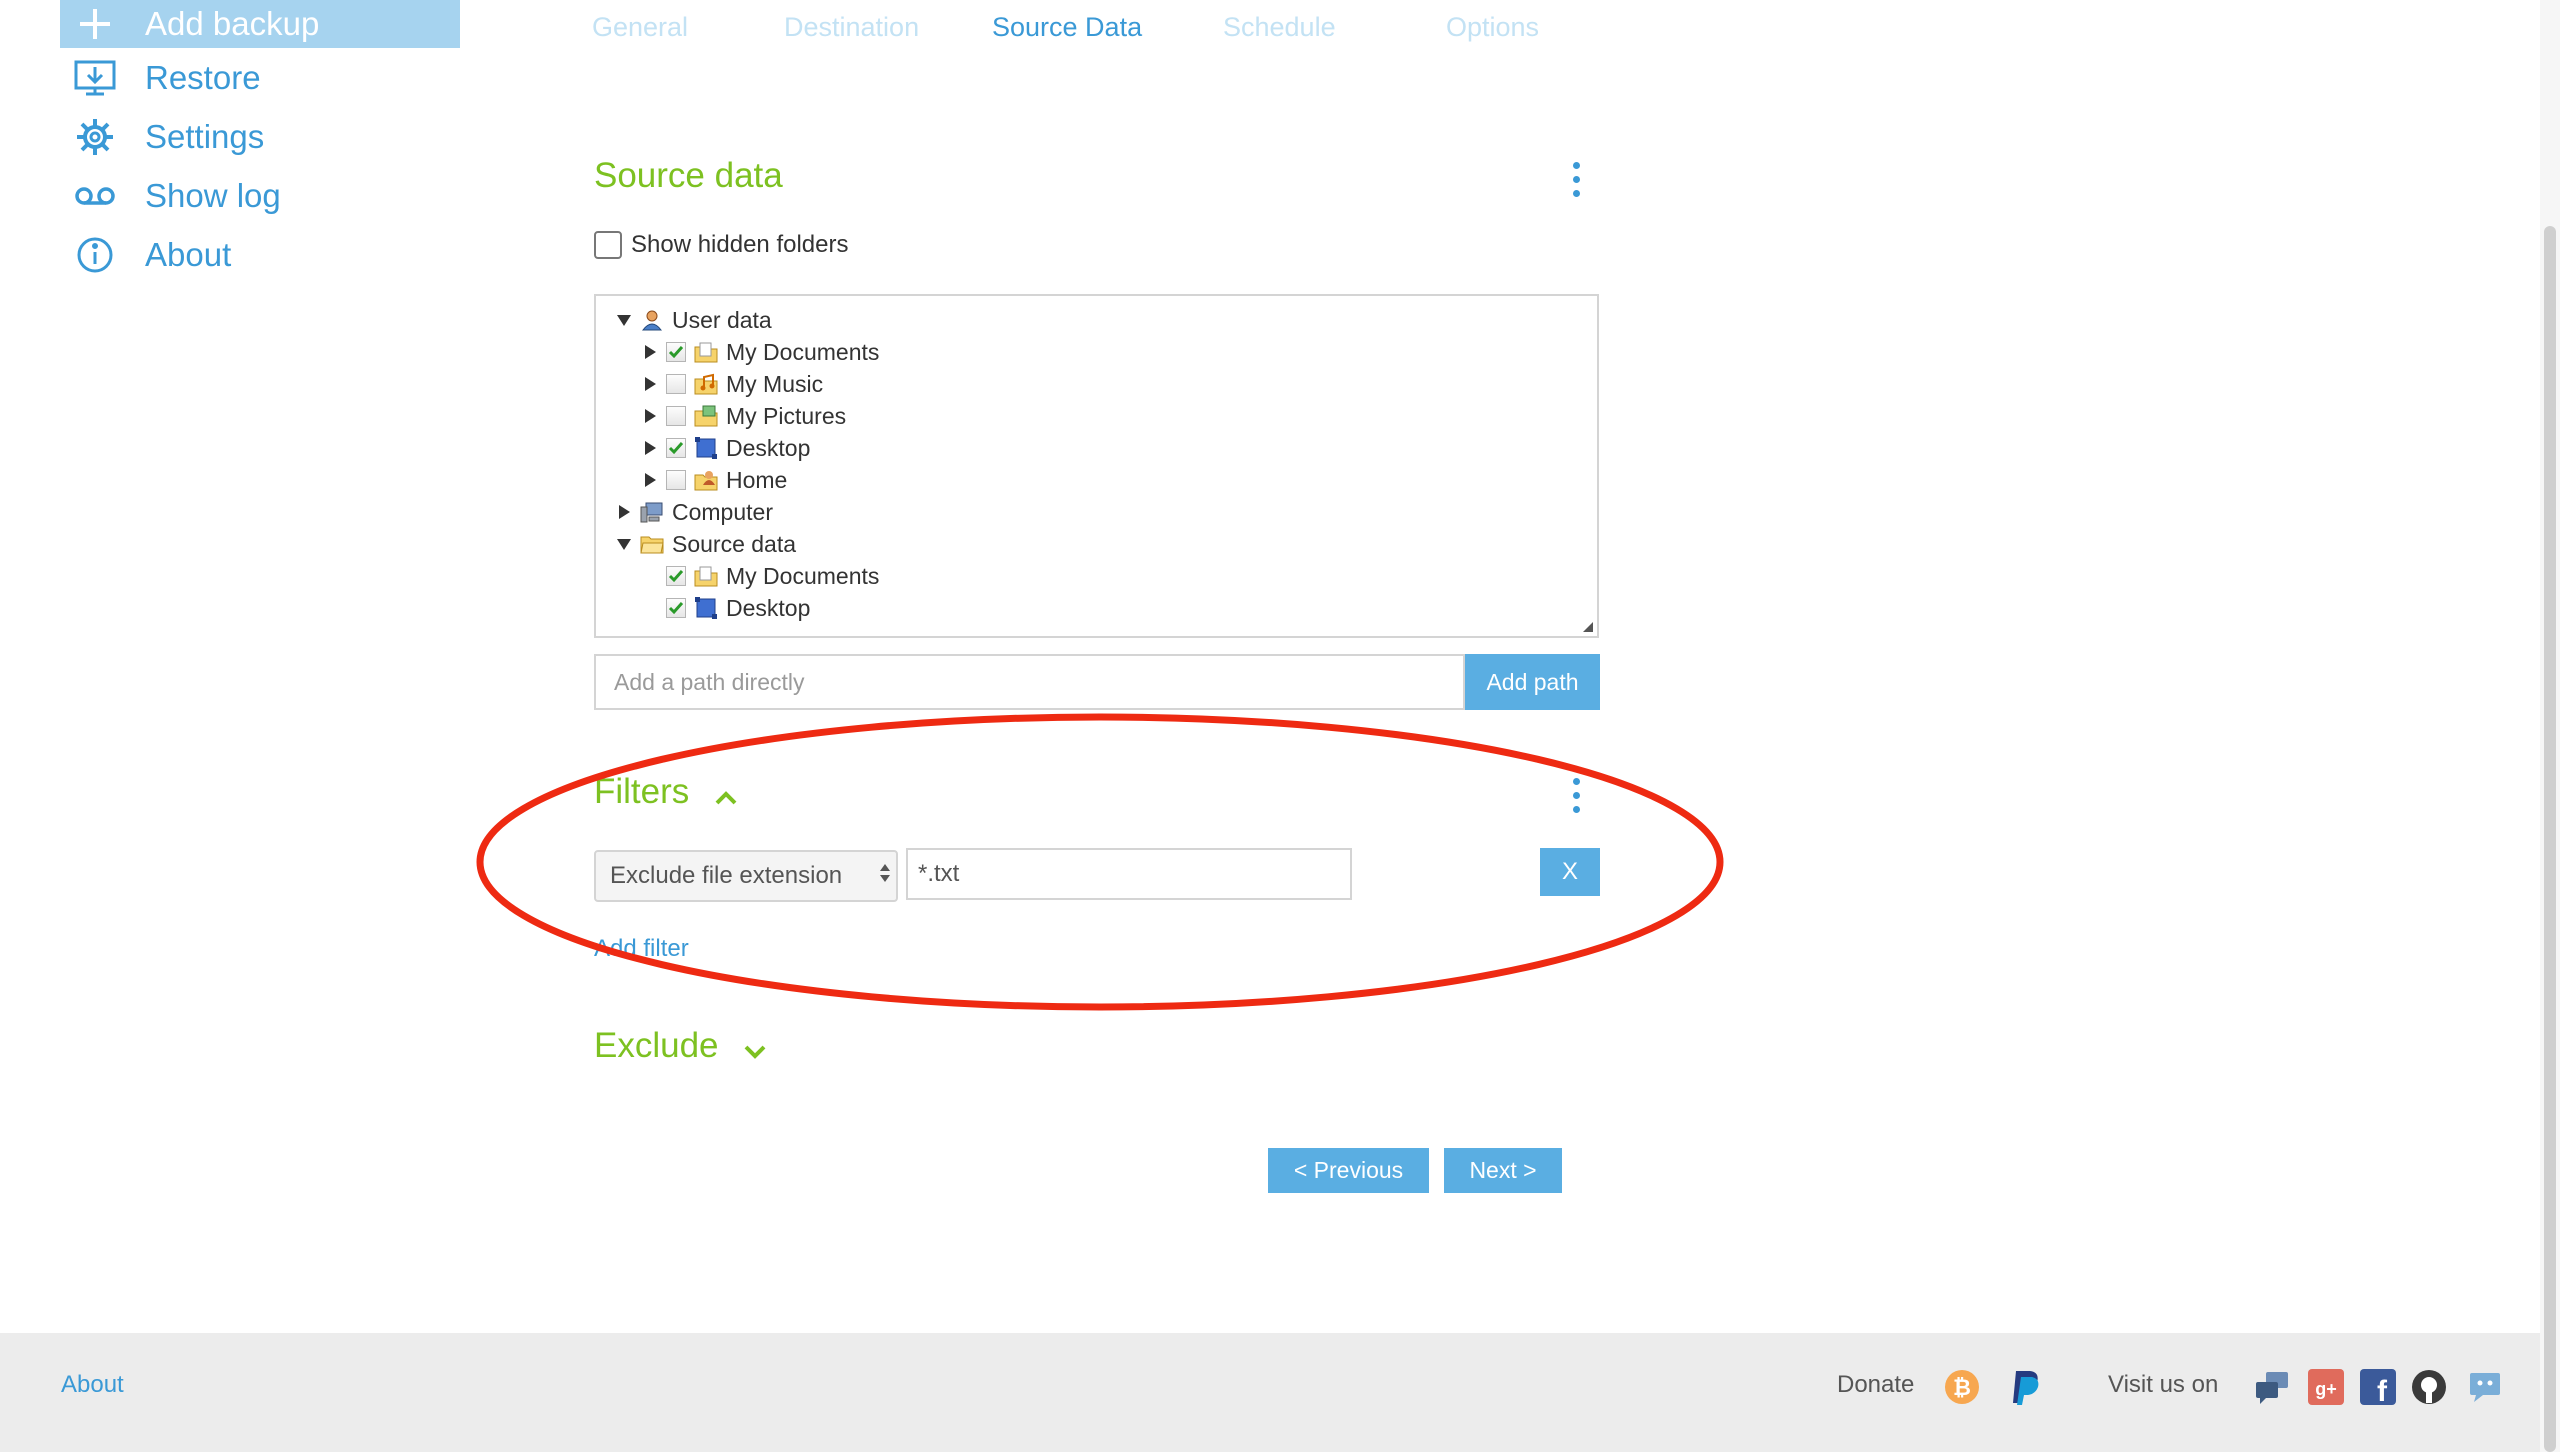 This screenshot has height=1452, width=2560. I want to click on filters-header: Filters, so click(665, 793).